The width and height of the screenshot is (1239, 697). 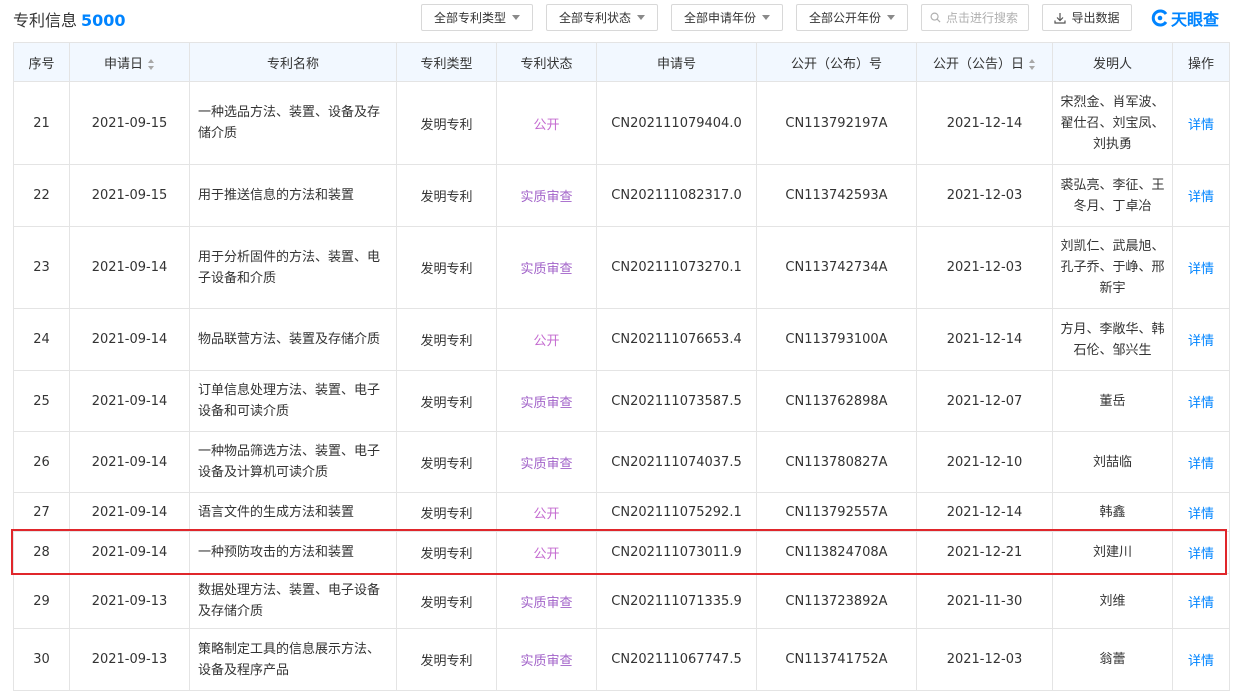 I want to click on cell-application-date: 2021-09-15, so click(x=129, y=123).